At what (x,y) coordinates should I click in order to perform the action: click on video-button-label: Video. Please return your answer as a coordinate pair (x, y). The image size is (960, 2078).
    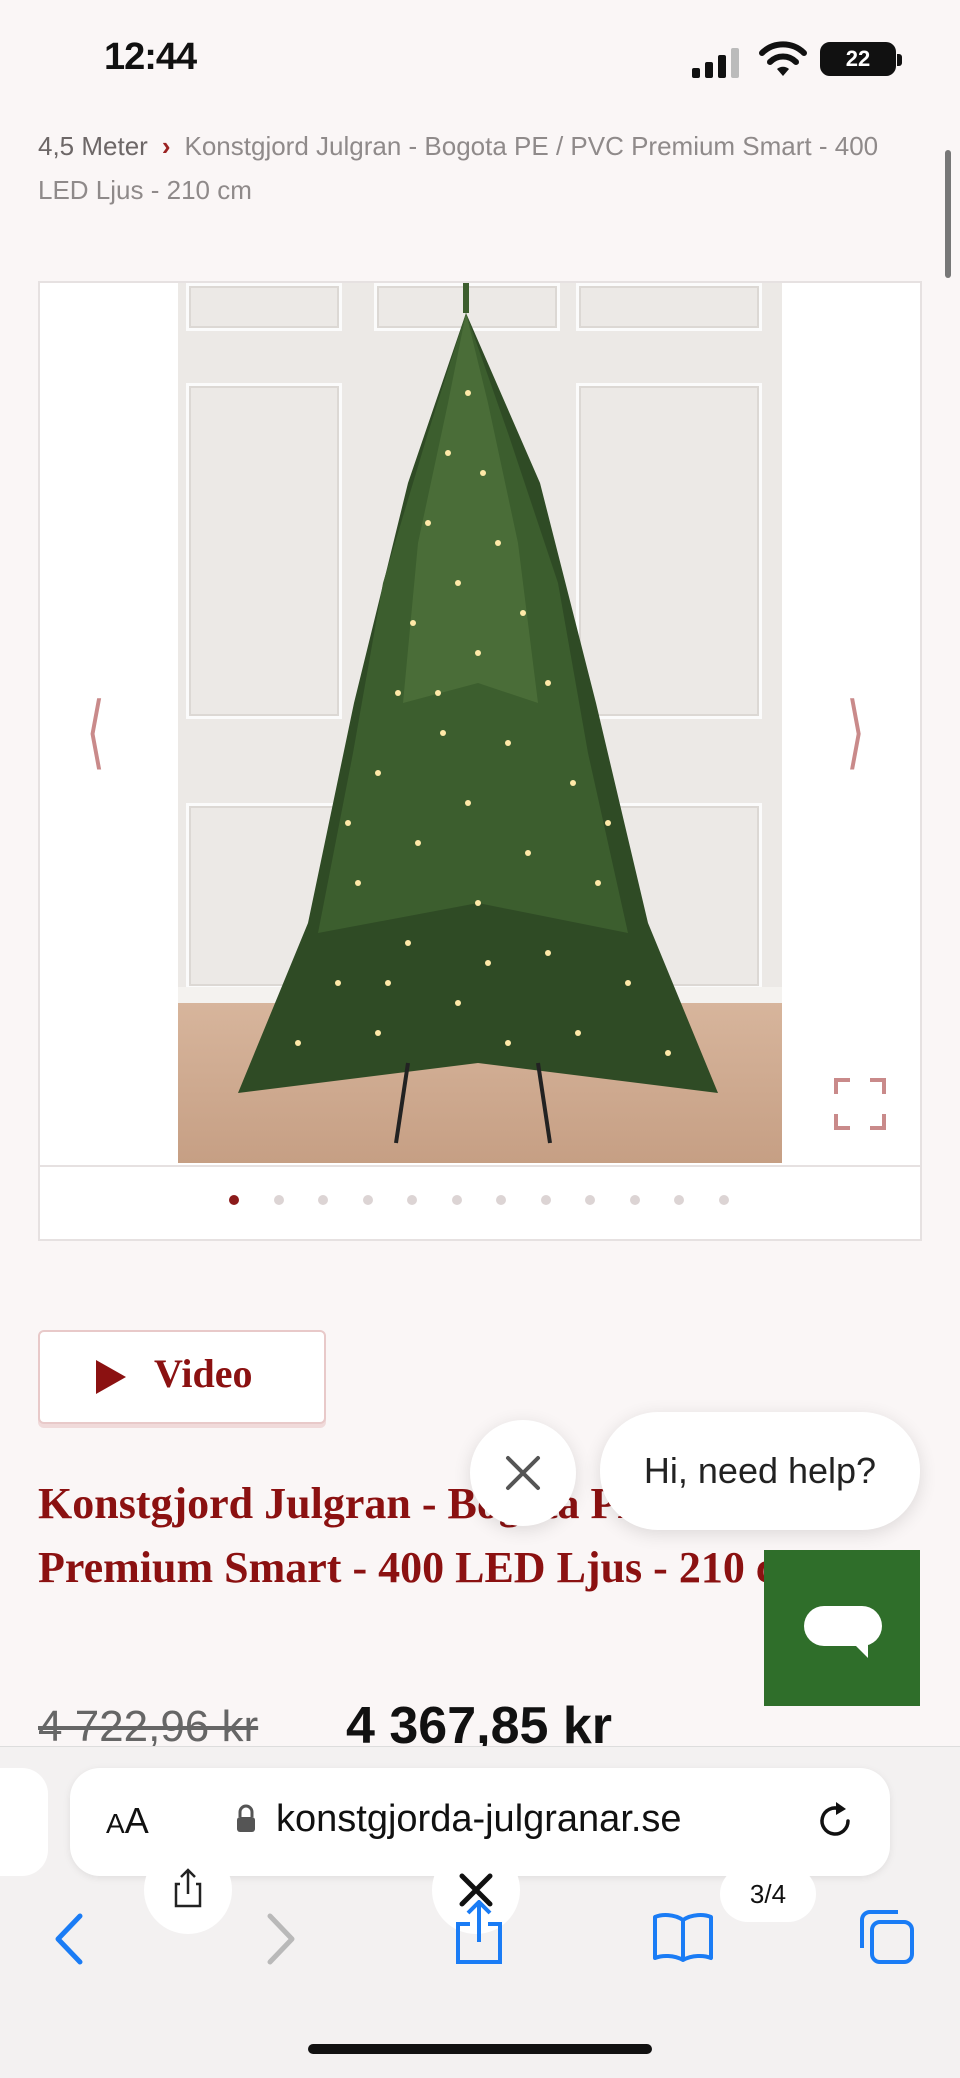
    Looking at the image, I should click on (203, 1373).